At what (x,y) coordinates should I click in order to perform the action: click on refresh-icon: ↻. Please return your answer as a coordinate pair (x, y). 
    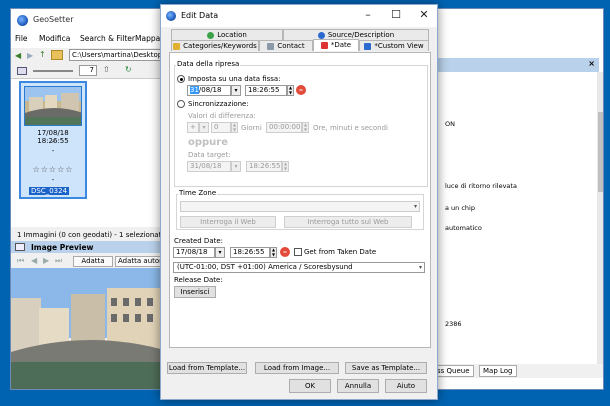
    Looking at the image, I should click on (128, 69).